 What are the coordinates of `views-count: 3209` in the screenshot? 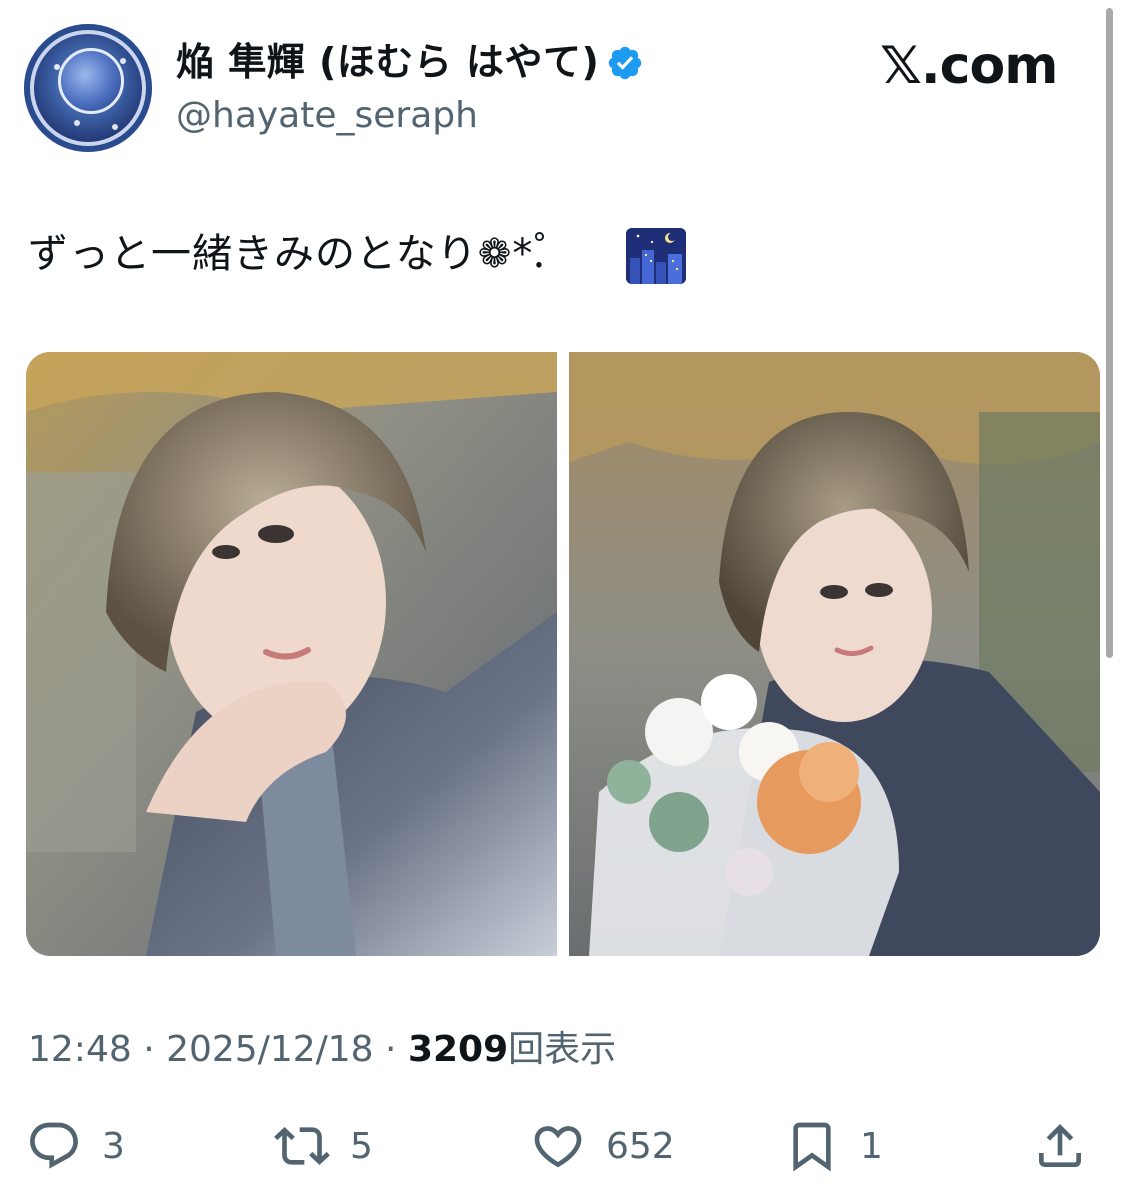 It's located at (458, 1049).